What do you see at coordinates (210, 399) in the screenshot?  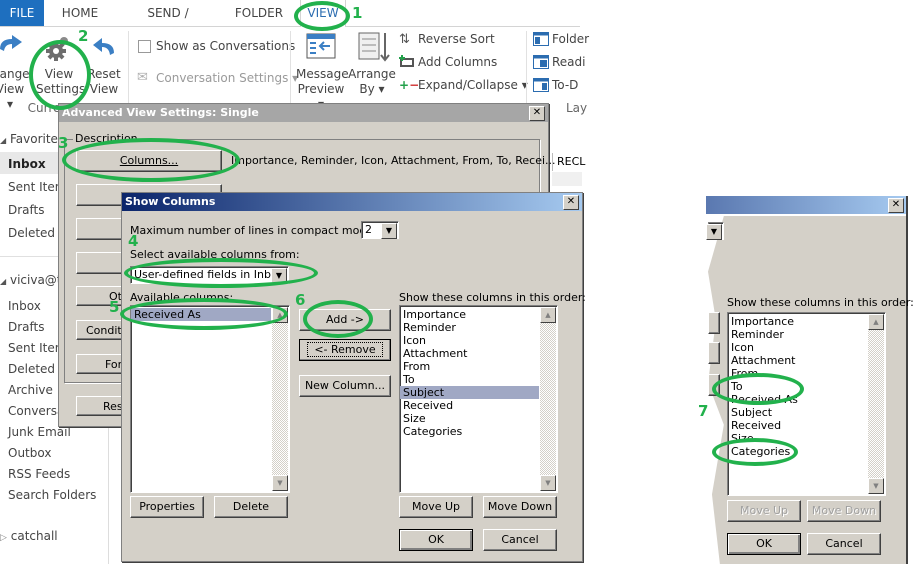 I see `available-columns-list: Received As ▲ ▼` at bounding box center [210, 399].